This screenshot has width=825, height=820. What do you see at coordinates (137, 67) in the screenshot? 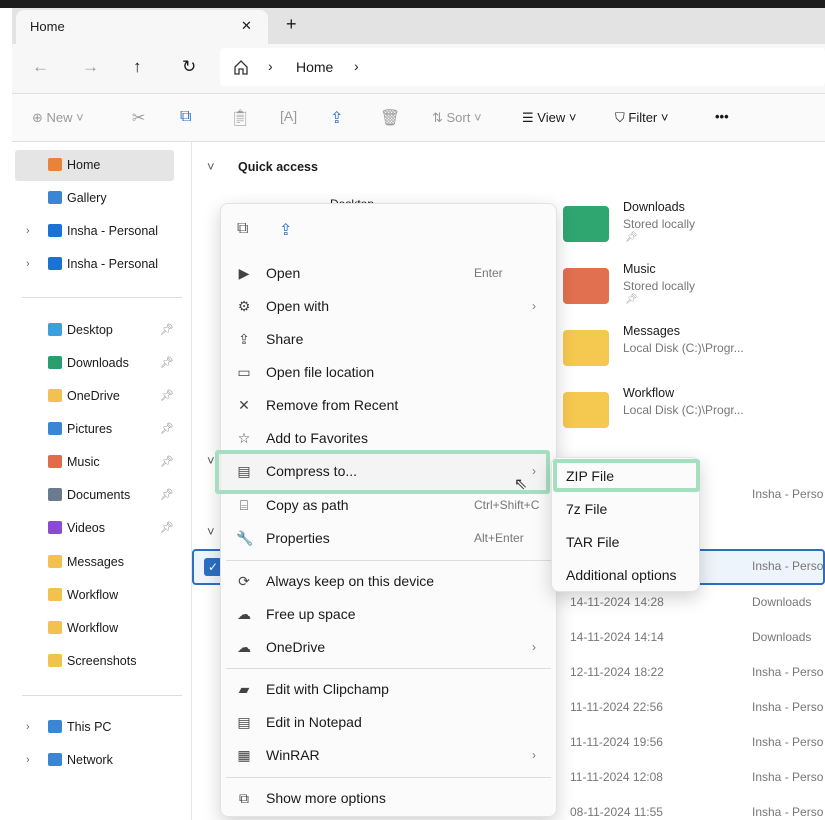
I see `up-button: ↑` at bounding box center [137, 67].